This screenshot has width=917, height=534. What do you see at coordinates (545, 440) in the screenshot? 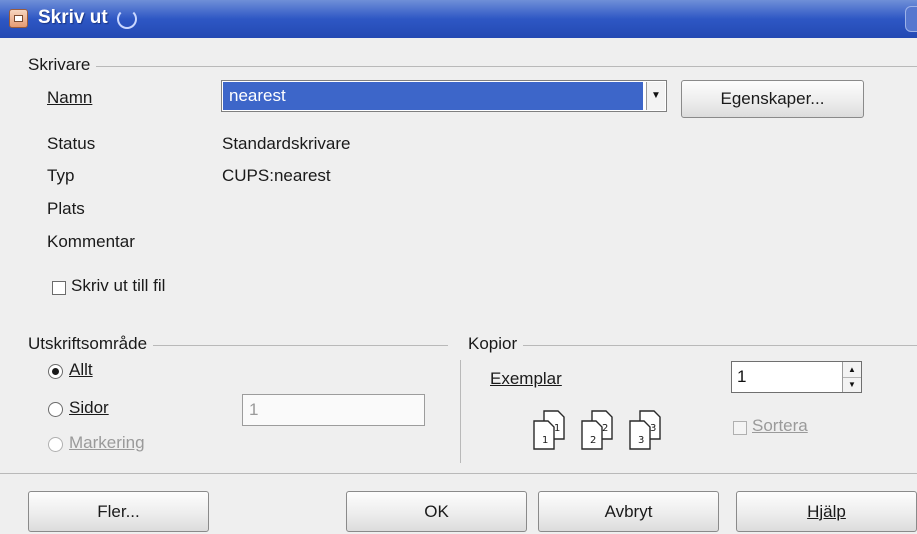
I see `page-number-front-1: 1` at bounding box center [545, 440].